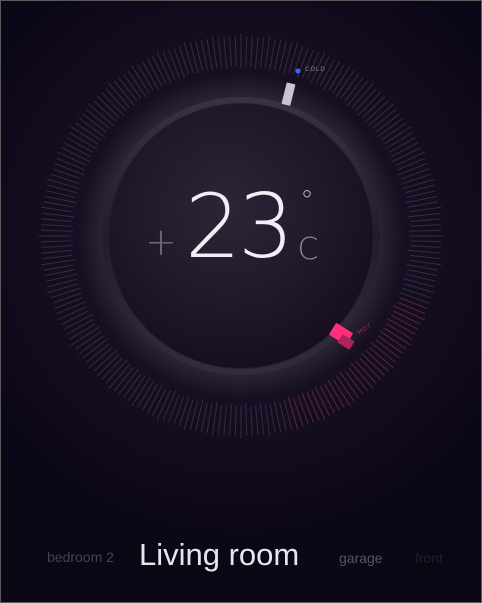 Image resolution: width=482 pixels, height=603 pixels. Describe the element at coordinates (315, 70) in the screenshot. I see `cold-label: COLD` at that location.